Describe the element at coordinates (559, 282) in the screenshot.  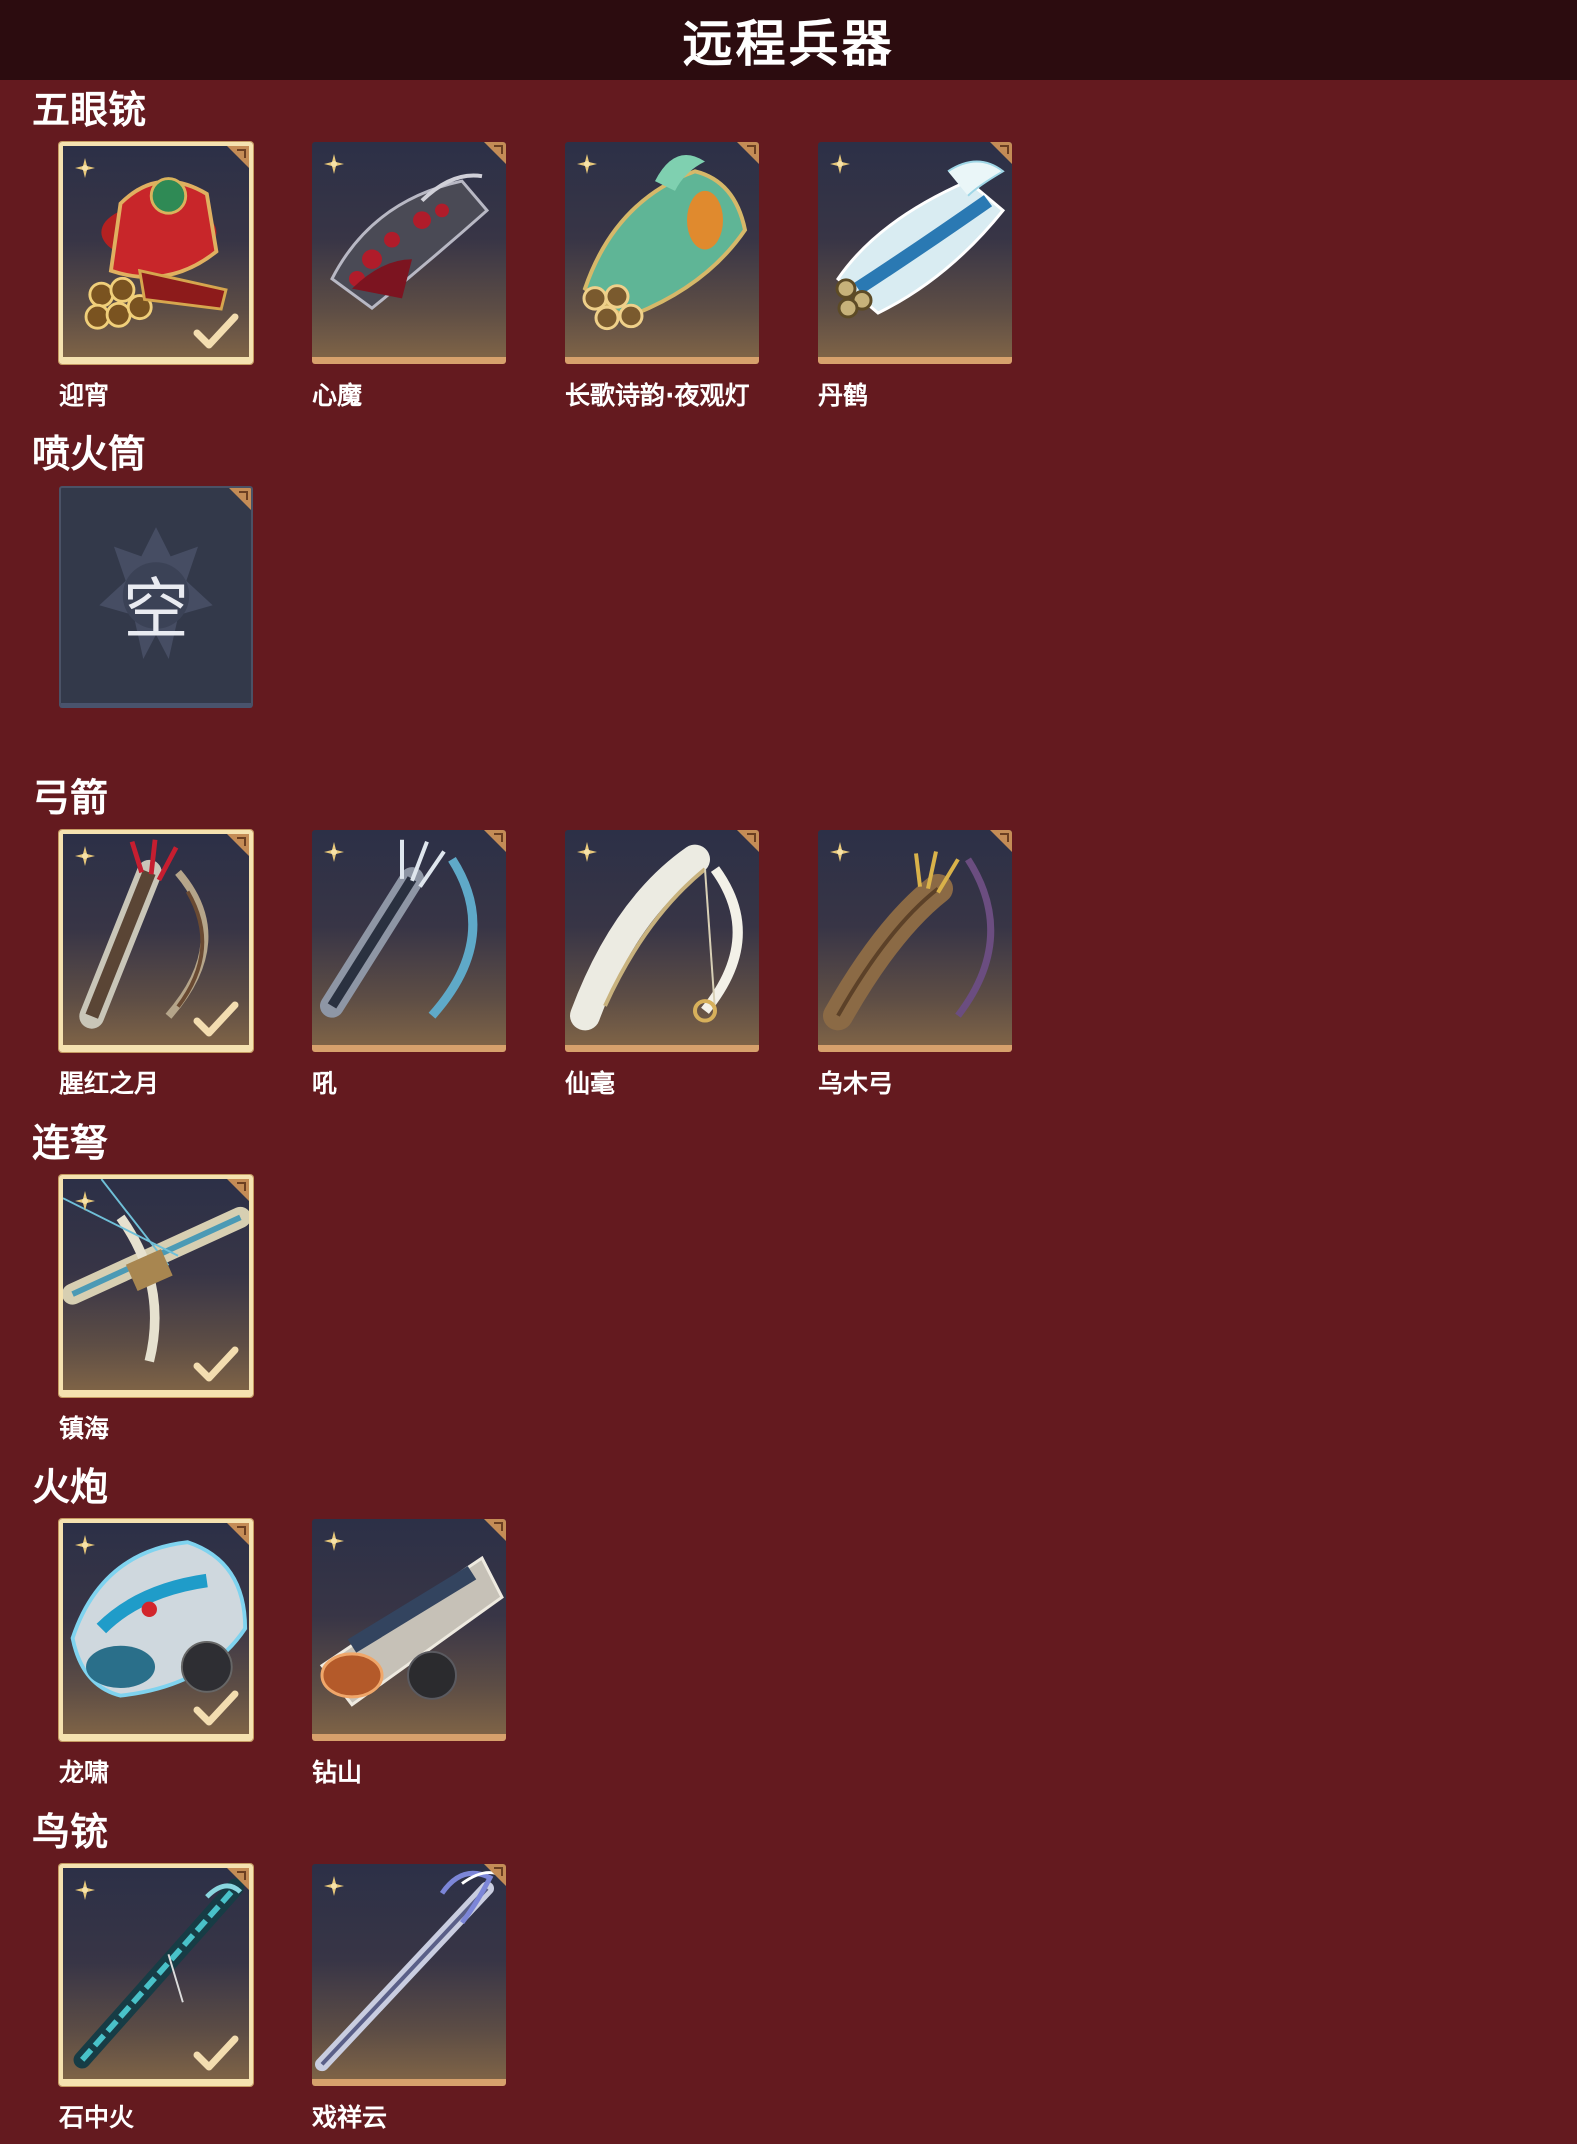
I see `weapon-grid: 迎宵 心魔 长歌诗韵·夜观灯 丹鹤` at that location.